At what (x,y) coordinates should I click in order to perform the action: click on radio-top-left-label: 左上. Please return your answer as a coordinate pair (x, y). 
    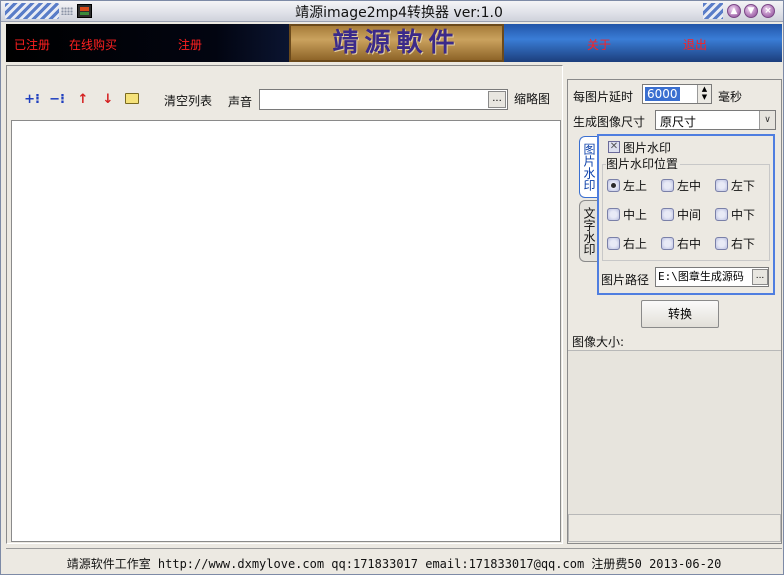
    Looking at the image, I should click on (635, 186).